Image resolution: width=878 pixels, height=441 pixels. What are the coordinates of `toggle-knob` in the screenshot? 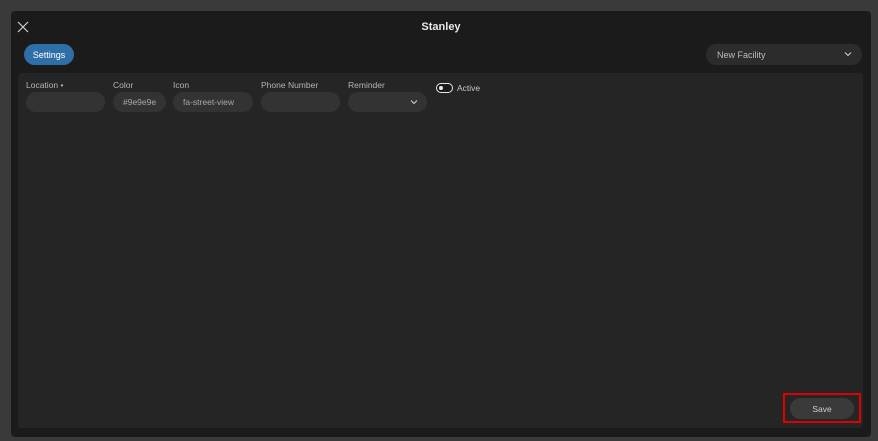 It's located at (441, 87).